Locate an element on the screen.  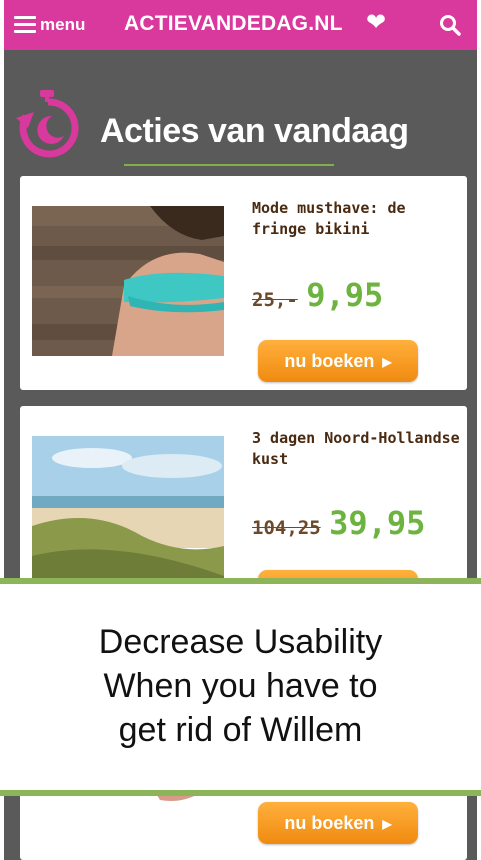
new-price: 9,95 is located at coordinates (345, 295).